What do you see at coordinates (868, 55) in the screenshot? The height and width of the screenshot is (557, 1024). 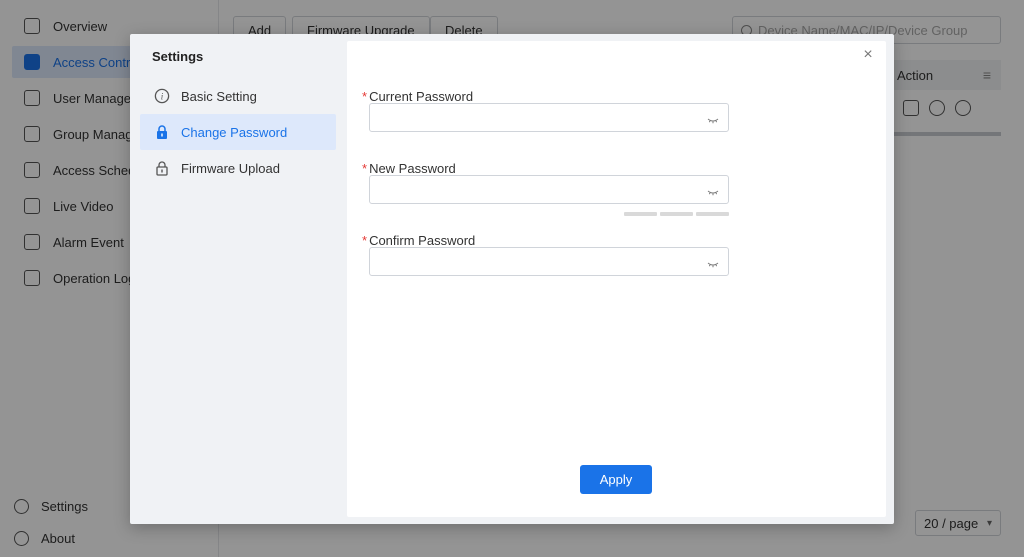 I see `close-icon: ×` at bounding box center [868, 55].